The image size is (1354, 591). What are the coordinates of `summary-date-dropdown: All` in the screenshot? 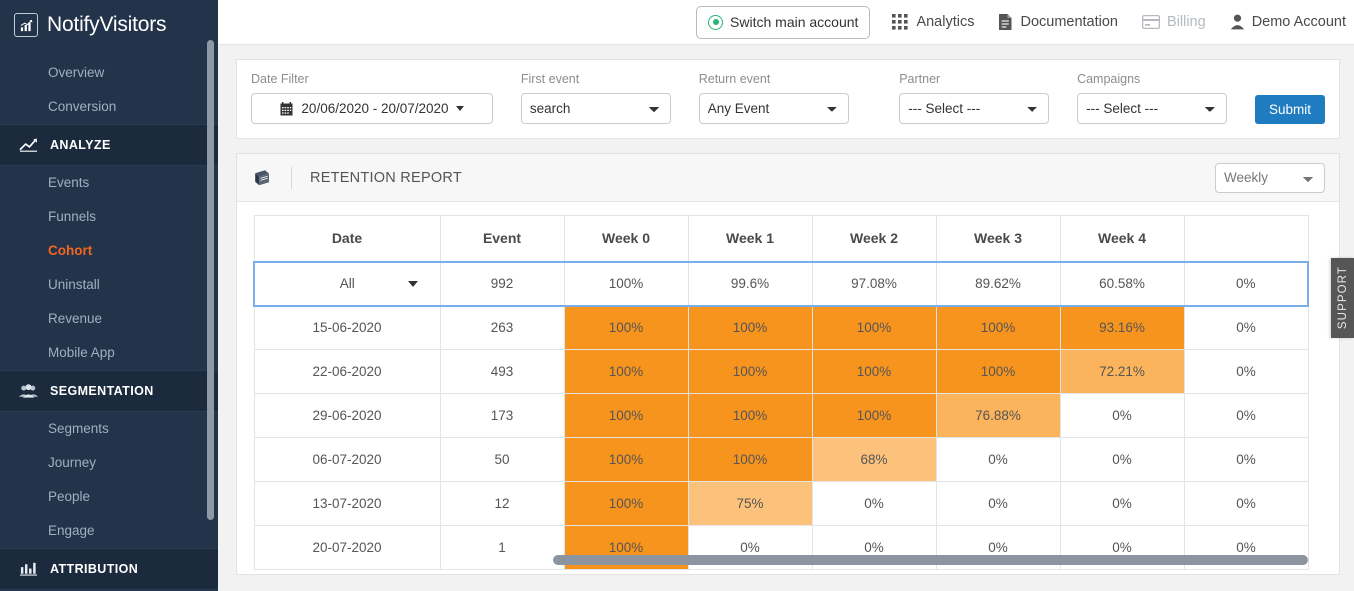 It's located at (347, 283).